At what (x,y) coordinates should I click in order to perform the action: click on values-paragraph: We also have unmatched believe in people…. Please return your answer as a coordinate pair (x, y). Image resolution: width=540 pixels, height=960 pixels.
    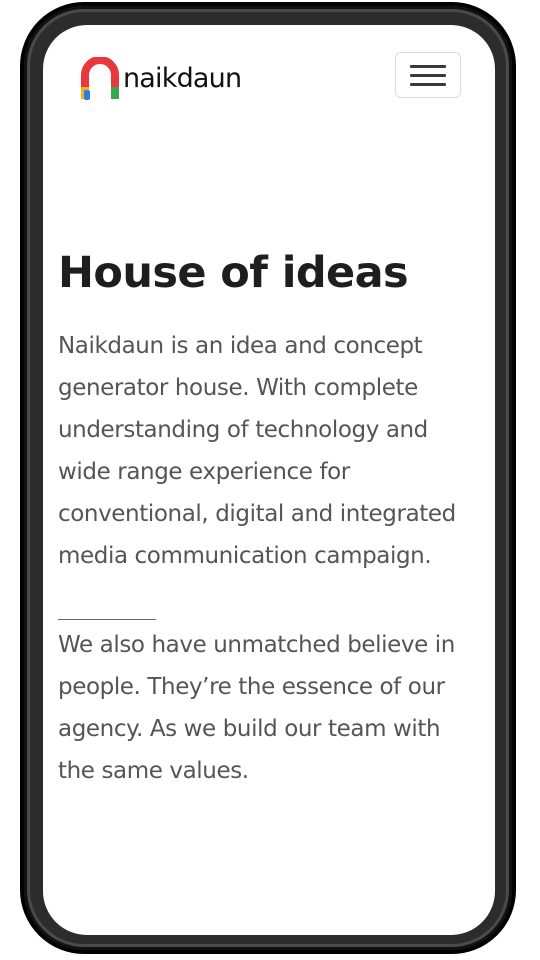
    Looking at the image, I should click on (256, 708).